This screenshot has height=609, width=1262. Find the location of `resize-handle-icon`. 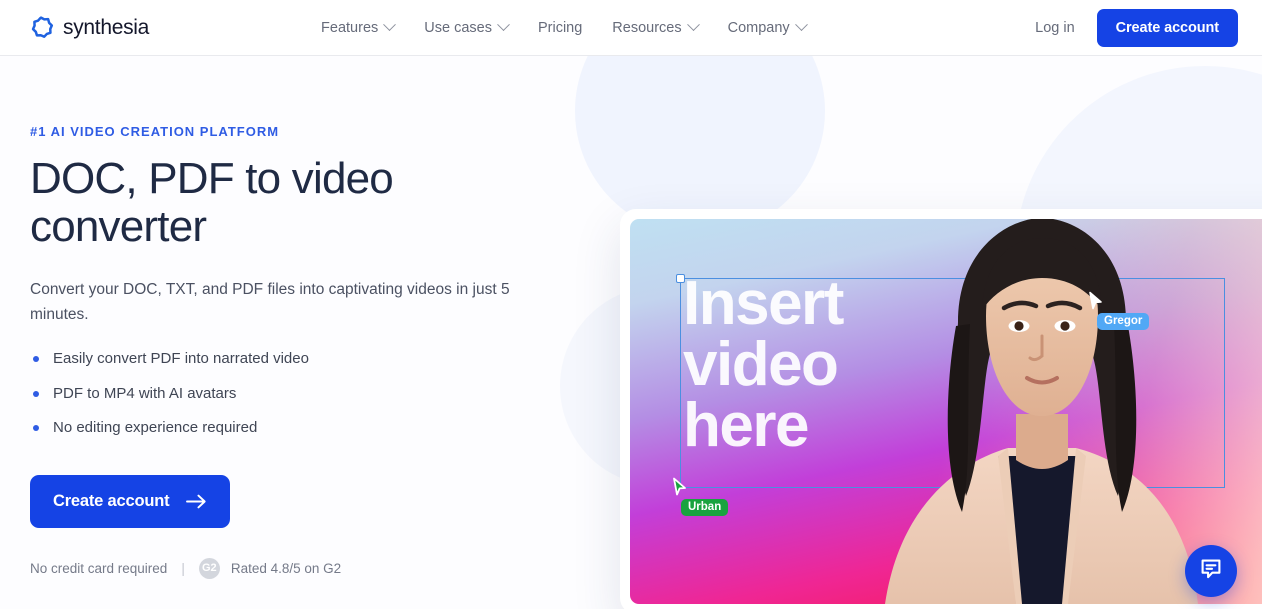

resize-handle-icon is located at coordinates (680, 278).